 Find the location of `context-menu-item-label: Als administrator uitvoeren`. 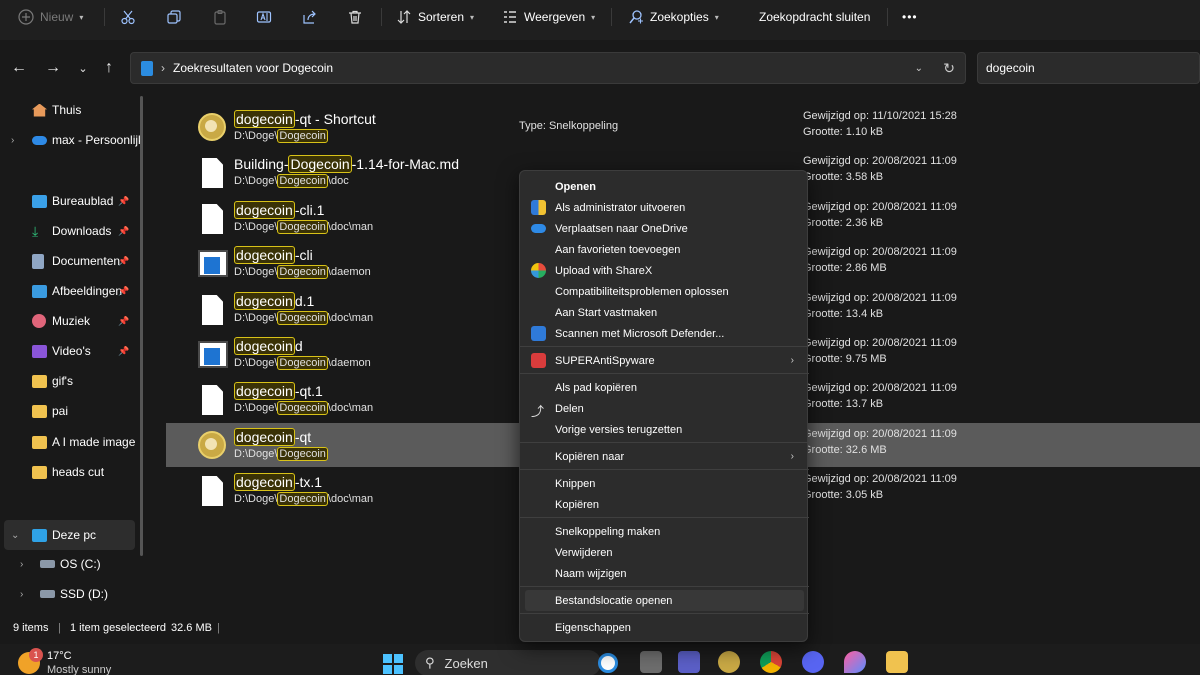

context-menu-item-label: Als administrator uitvoeren is located at coordinates (620, 207).